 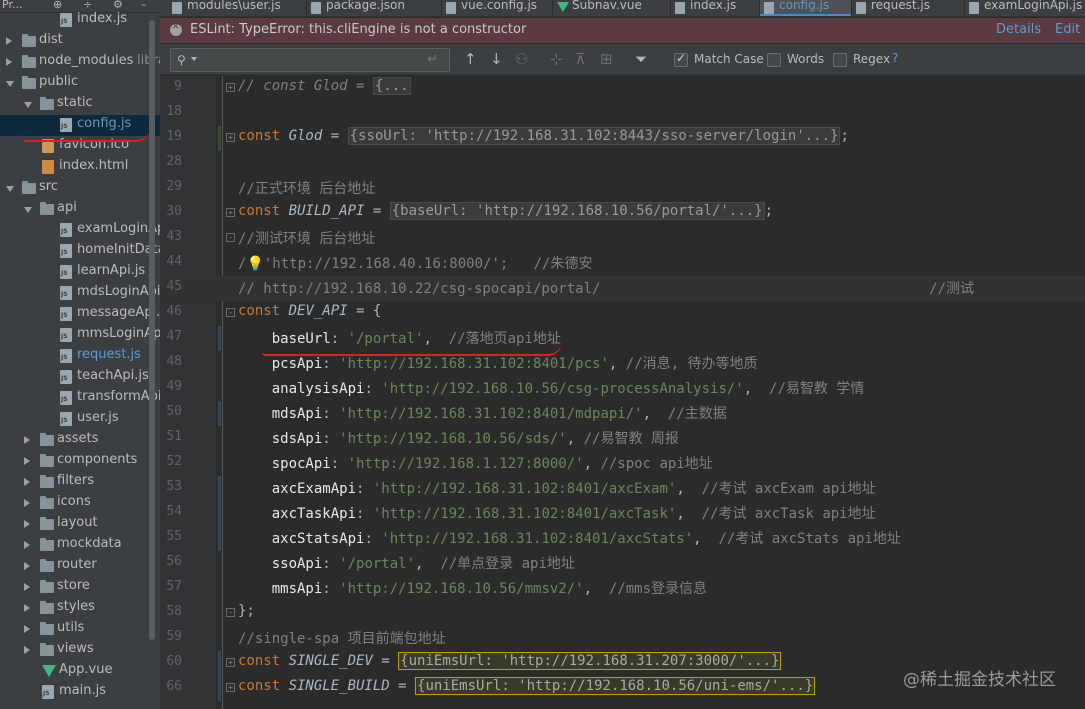 I want to click on tree-file: homeInitData.js, so click(x=80, y=251).